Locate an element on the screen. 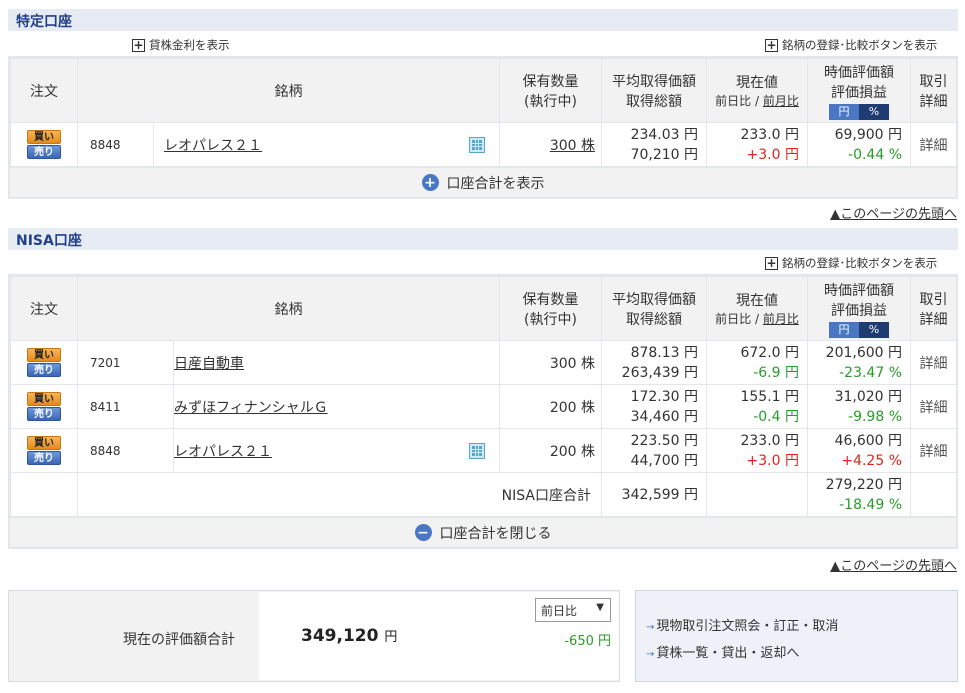  col-detail: 取引 詳細 is located at coordinates (933, 308).